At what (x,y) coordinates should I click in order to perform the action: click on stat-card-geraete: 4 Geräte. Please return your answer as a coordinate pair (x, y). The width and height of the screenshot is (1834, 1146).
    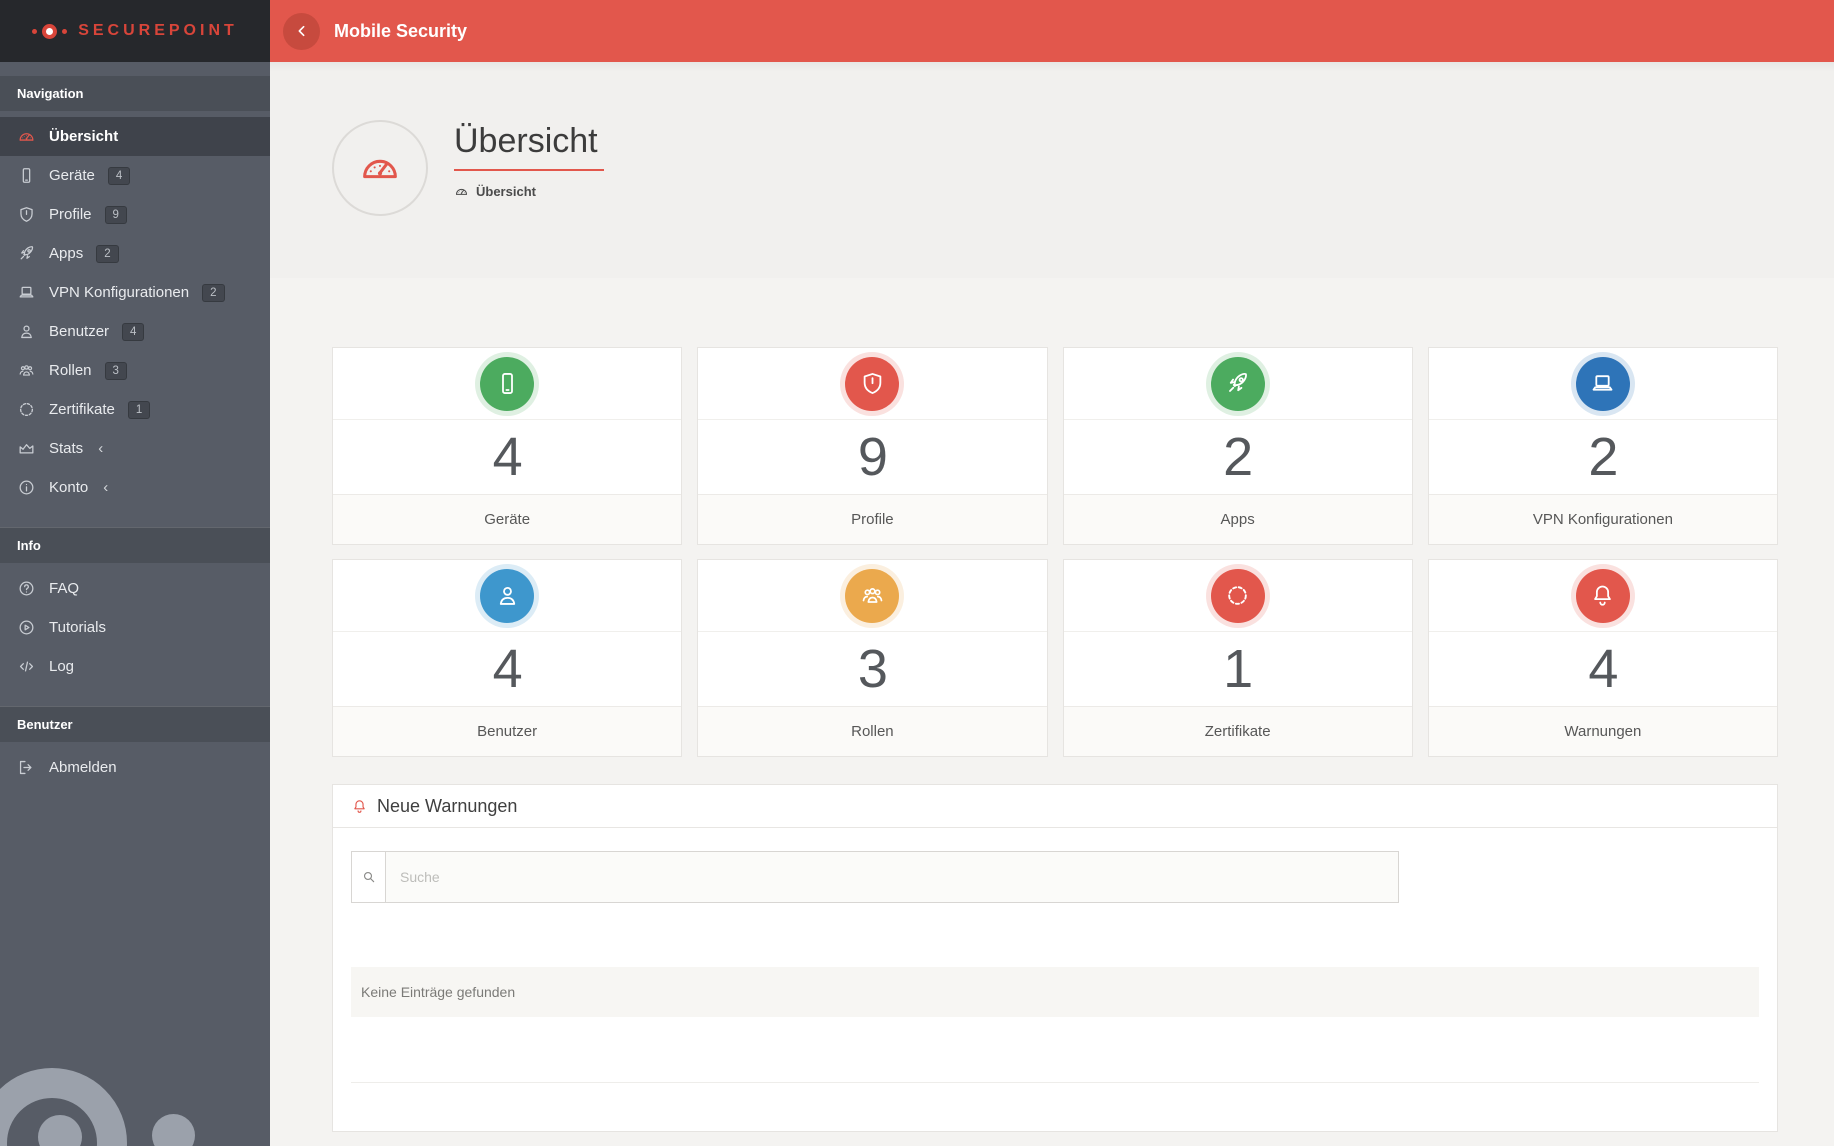
    Looking at the image, I should click on (507, 446).